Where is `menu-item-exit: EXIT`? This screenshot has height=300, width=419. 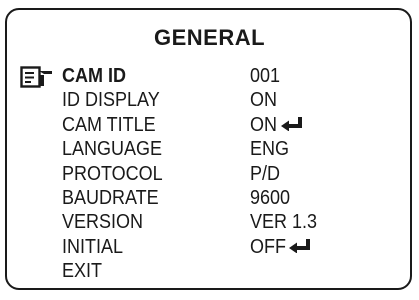
menu-item-exit: EXIT is located at coordinates (209, 271).